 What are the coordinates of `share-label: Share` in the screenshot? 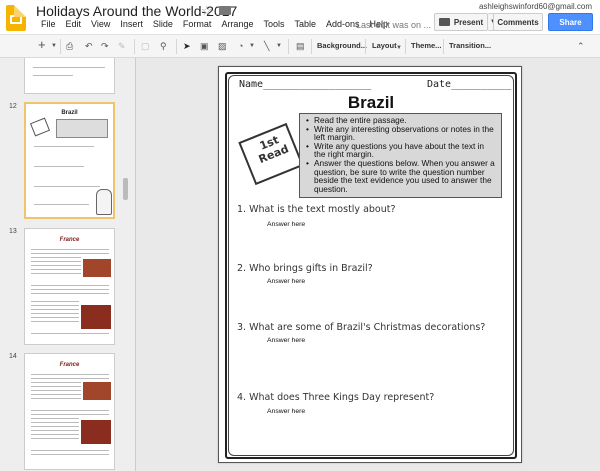 It's located at (570, 22).